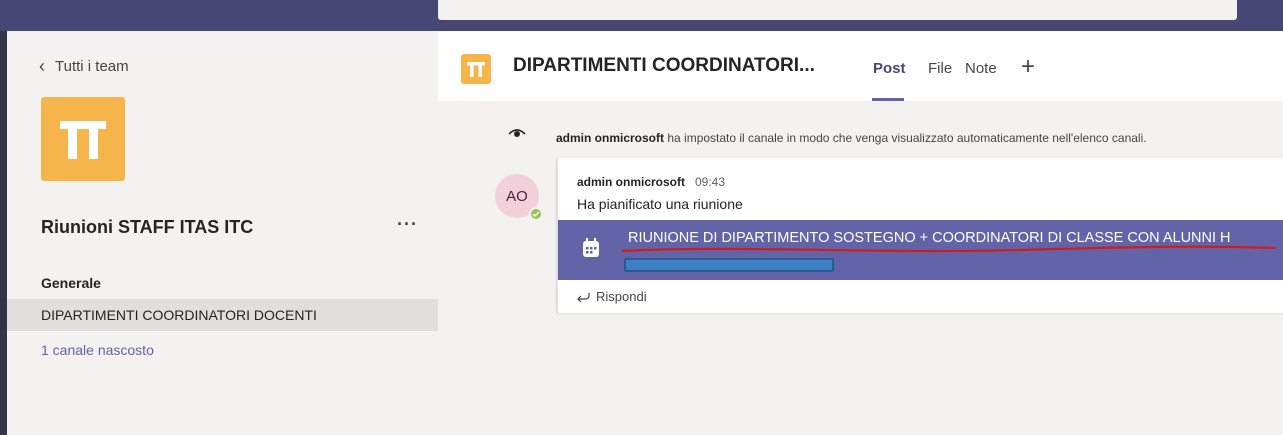 The height and width of the screenshot is (435, 1283). I want to click on channel-section-title: Generale, so click(71, 283).